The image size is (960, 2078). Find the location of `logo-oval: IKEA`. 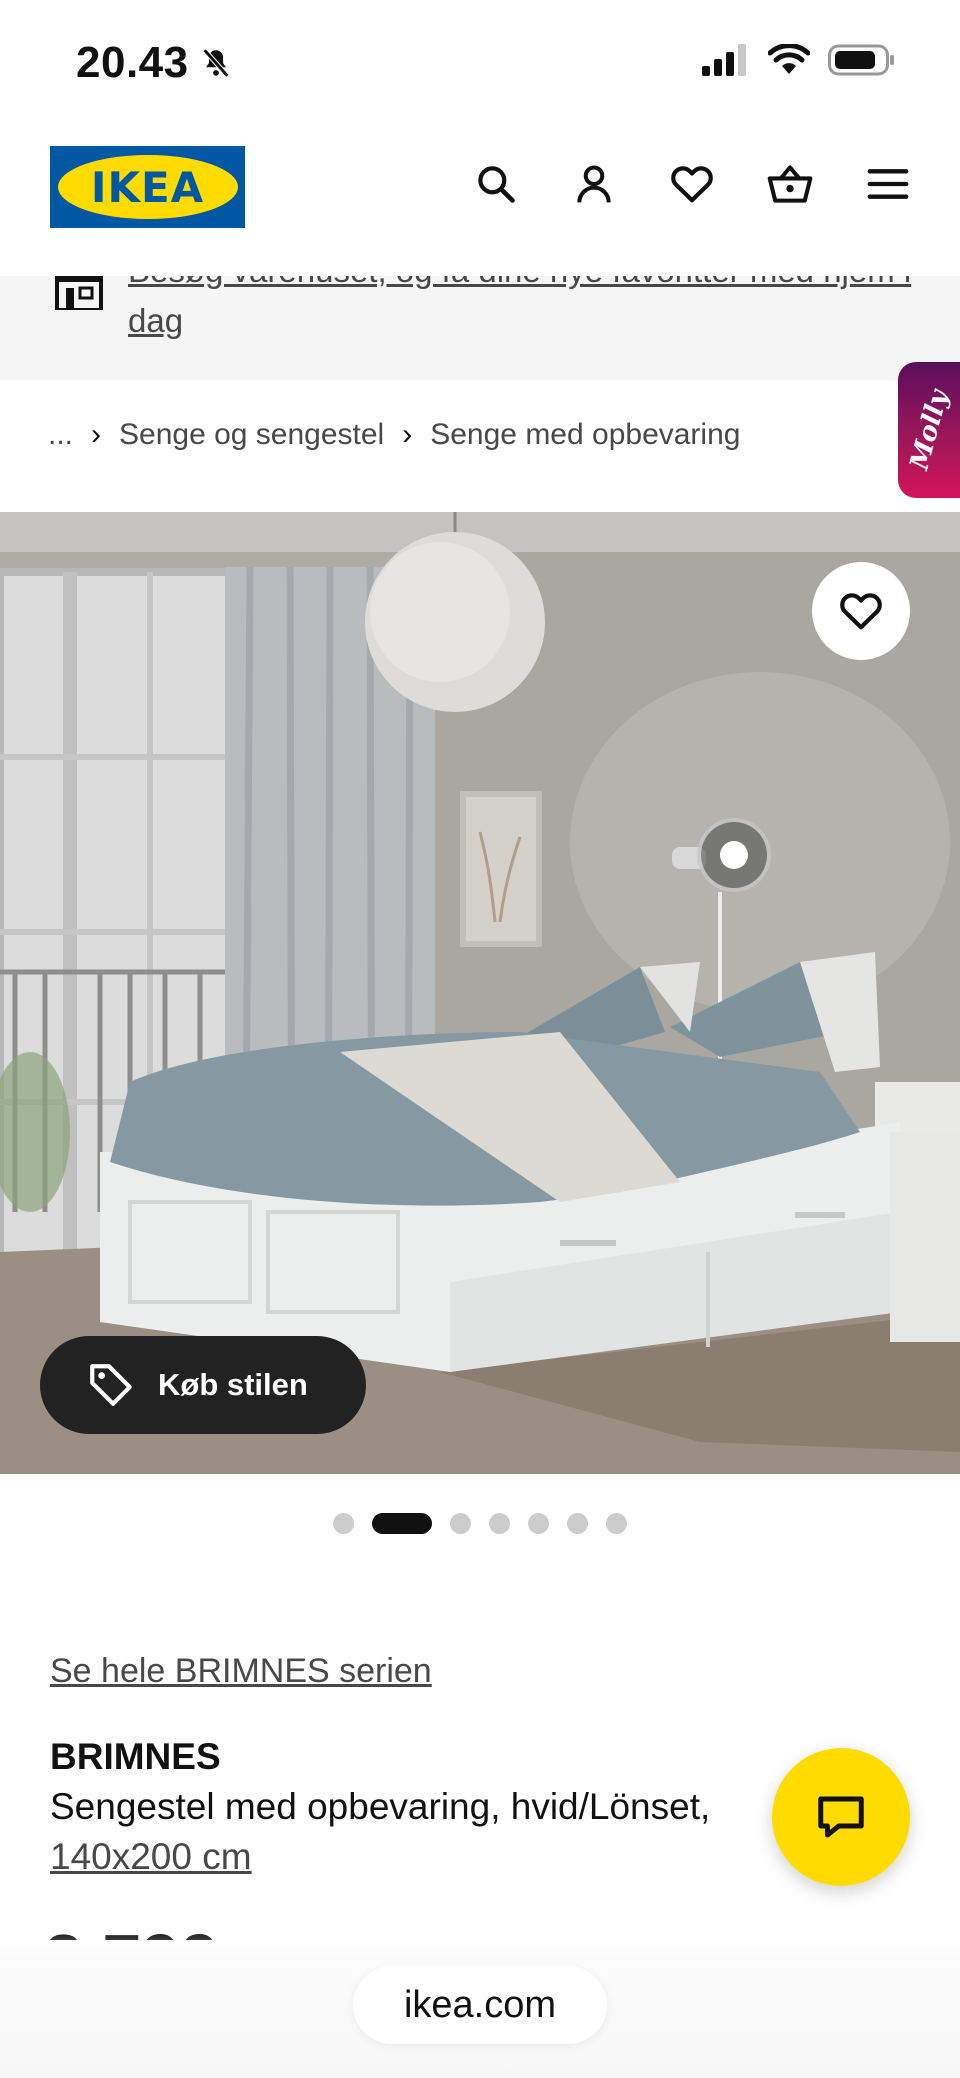

logo-oval: IKEA is located at coordinates (147, 187).